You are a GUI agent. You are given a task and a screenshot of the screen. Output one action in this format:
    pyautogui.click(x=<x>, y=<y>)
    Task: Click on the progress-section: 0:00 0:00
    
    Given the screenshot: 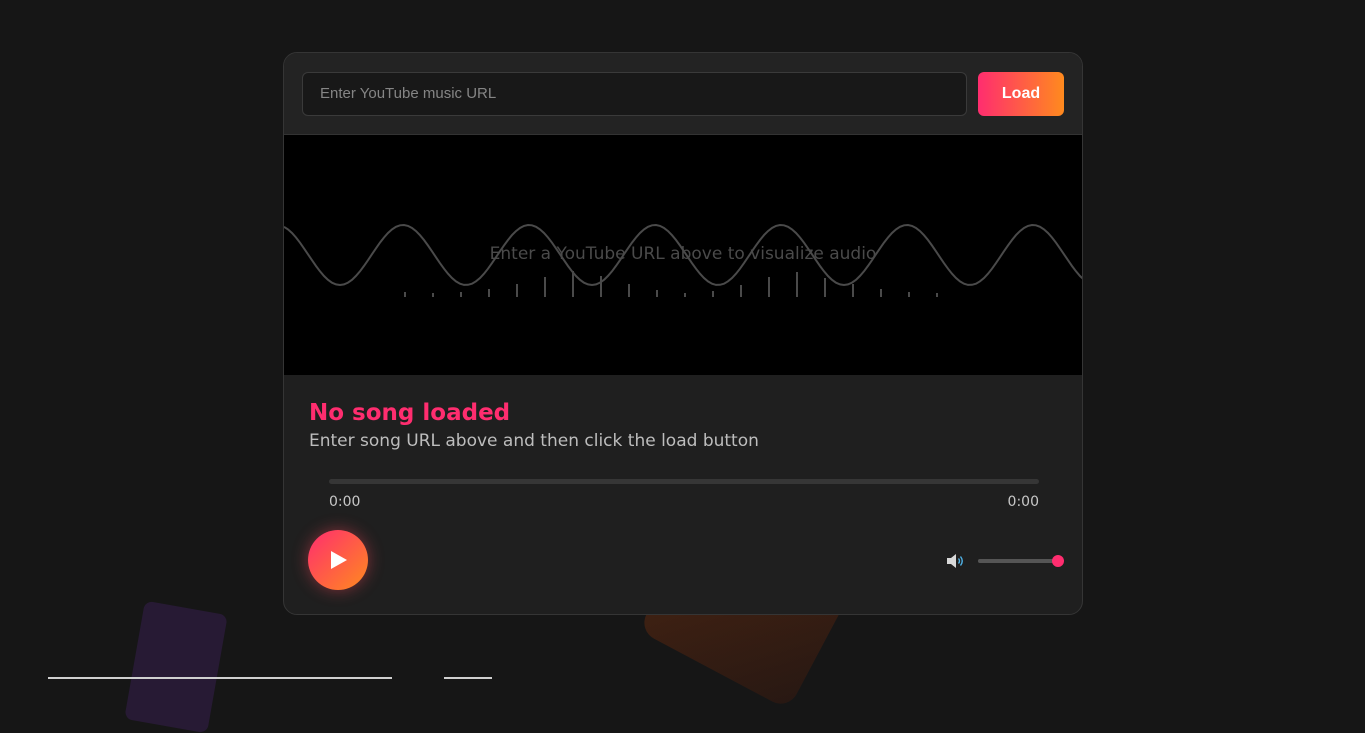 What is the action you would take?
    pyautogui.click(x=684, y=494)
    